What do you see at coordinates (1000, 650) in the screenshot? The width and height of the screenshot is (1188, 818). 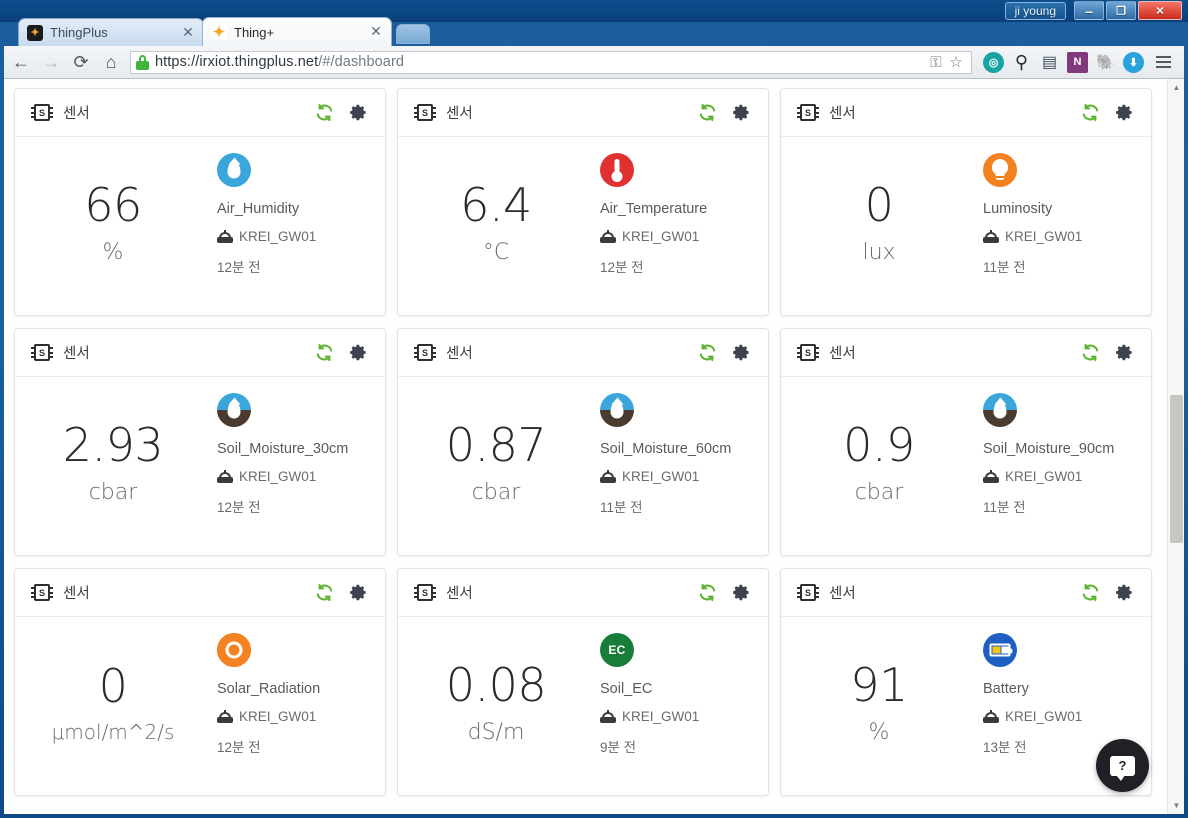 I see `battery-icon` at bounding box center [1000, 650].